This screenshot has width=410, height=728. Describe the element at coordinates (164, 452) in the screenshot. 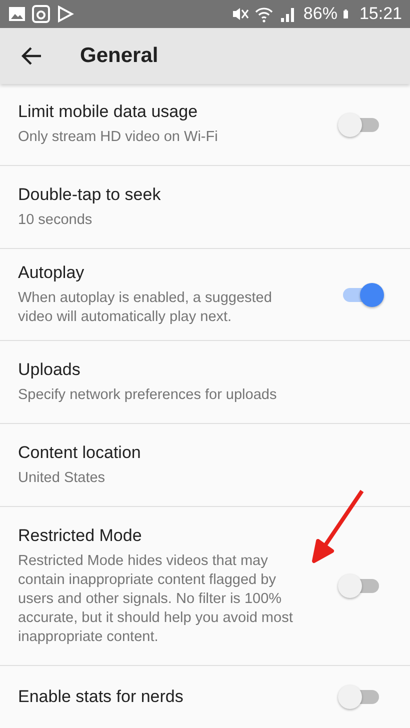

I see `setting-title: Content location` at that location.